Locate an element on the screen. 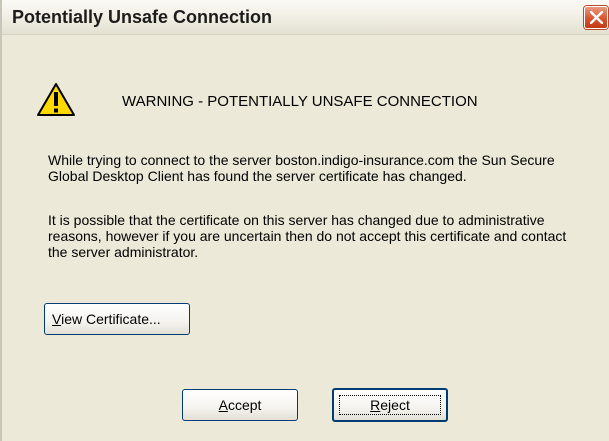  warning-heading: WARNING - POTENTIALLY UNSAFE CONNECTION is located at coordinates (300, 101).